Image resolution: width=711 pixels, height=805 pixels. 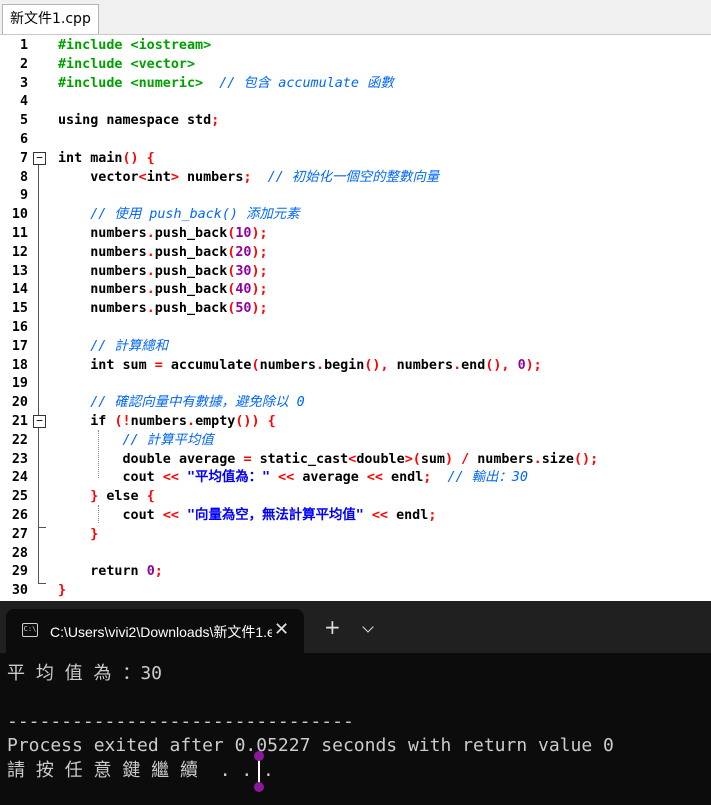 I want to click on editor-file-tab: 新文件1.cpp, so click(x=50, y=19).